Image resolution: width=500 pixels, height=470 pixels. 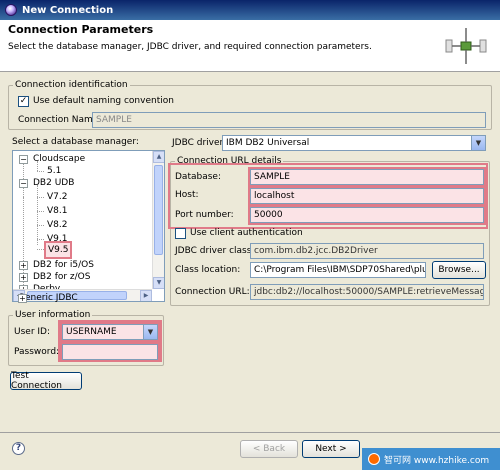 I want to click on database-field: SAMPLE, so click(x=367, y=177).